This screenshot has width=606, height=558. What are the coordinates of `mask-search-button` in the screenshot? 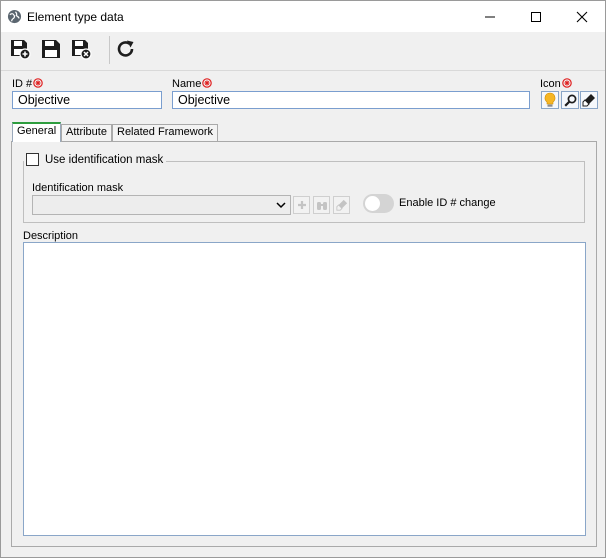 It's located at (321, 205).